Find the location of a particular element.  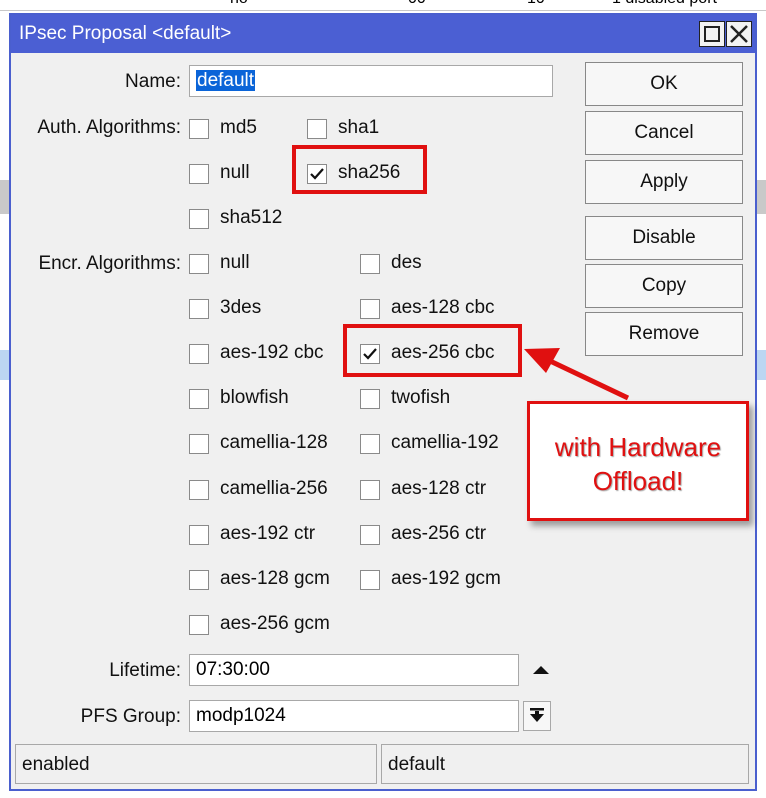

title-bar: IPsec Proposal <default> is located at coordinates (383, 34).